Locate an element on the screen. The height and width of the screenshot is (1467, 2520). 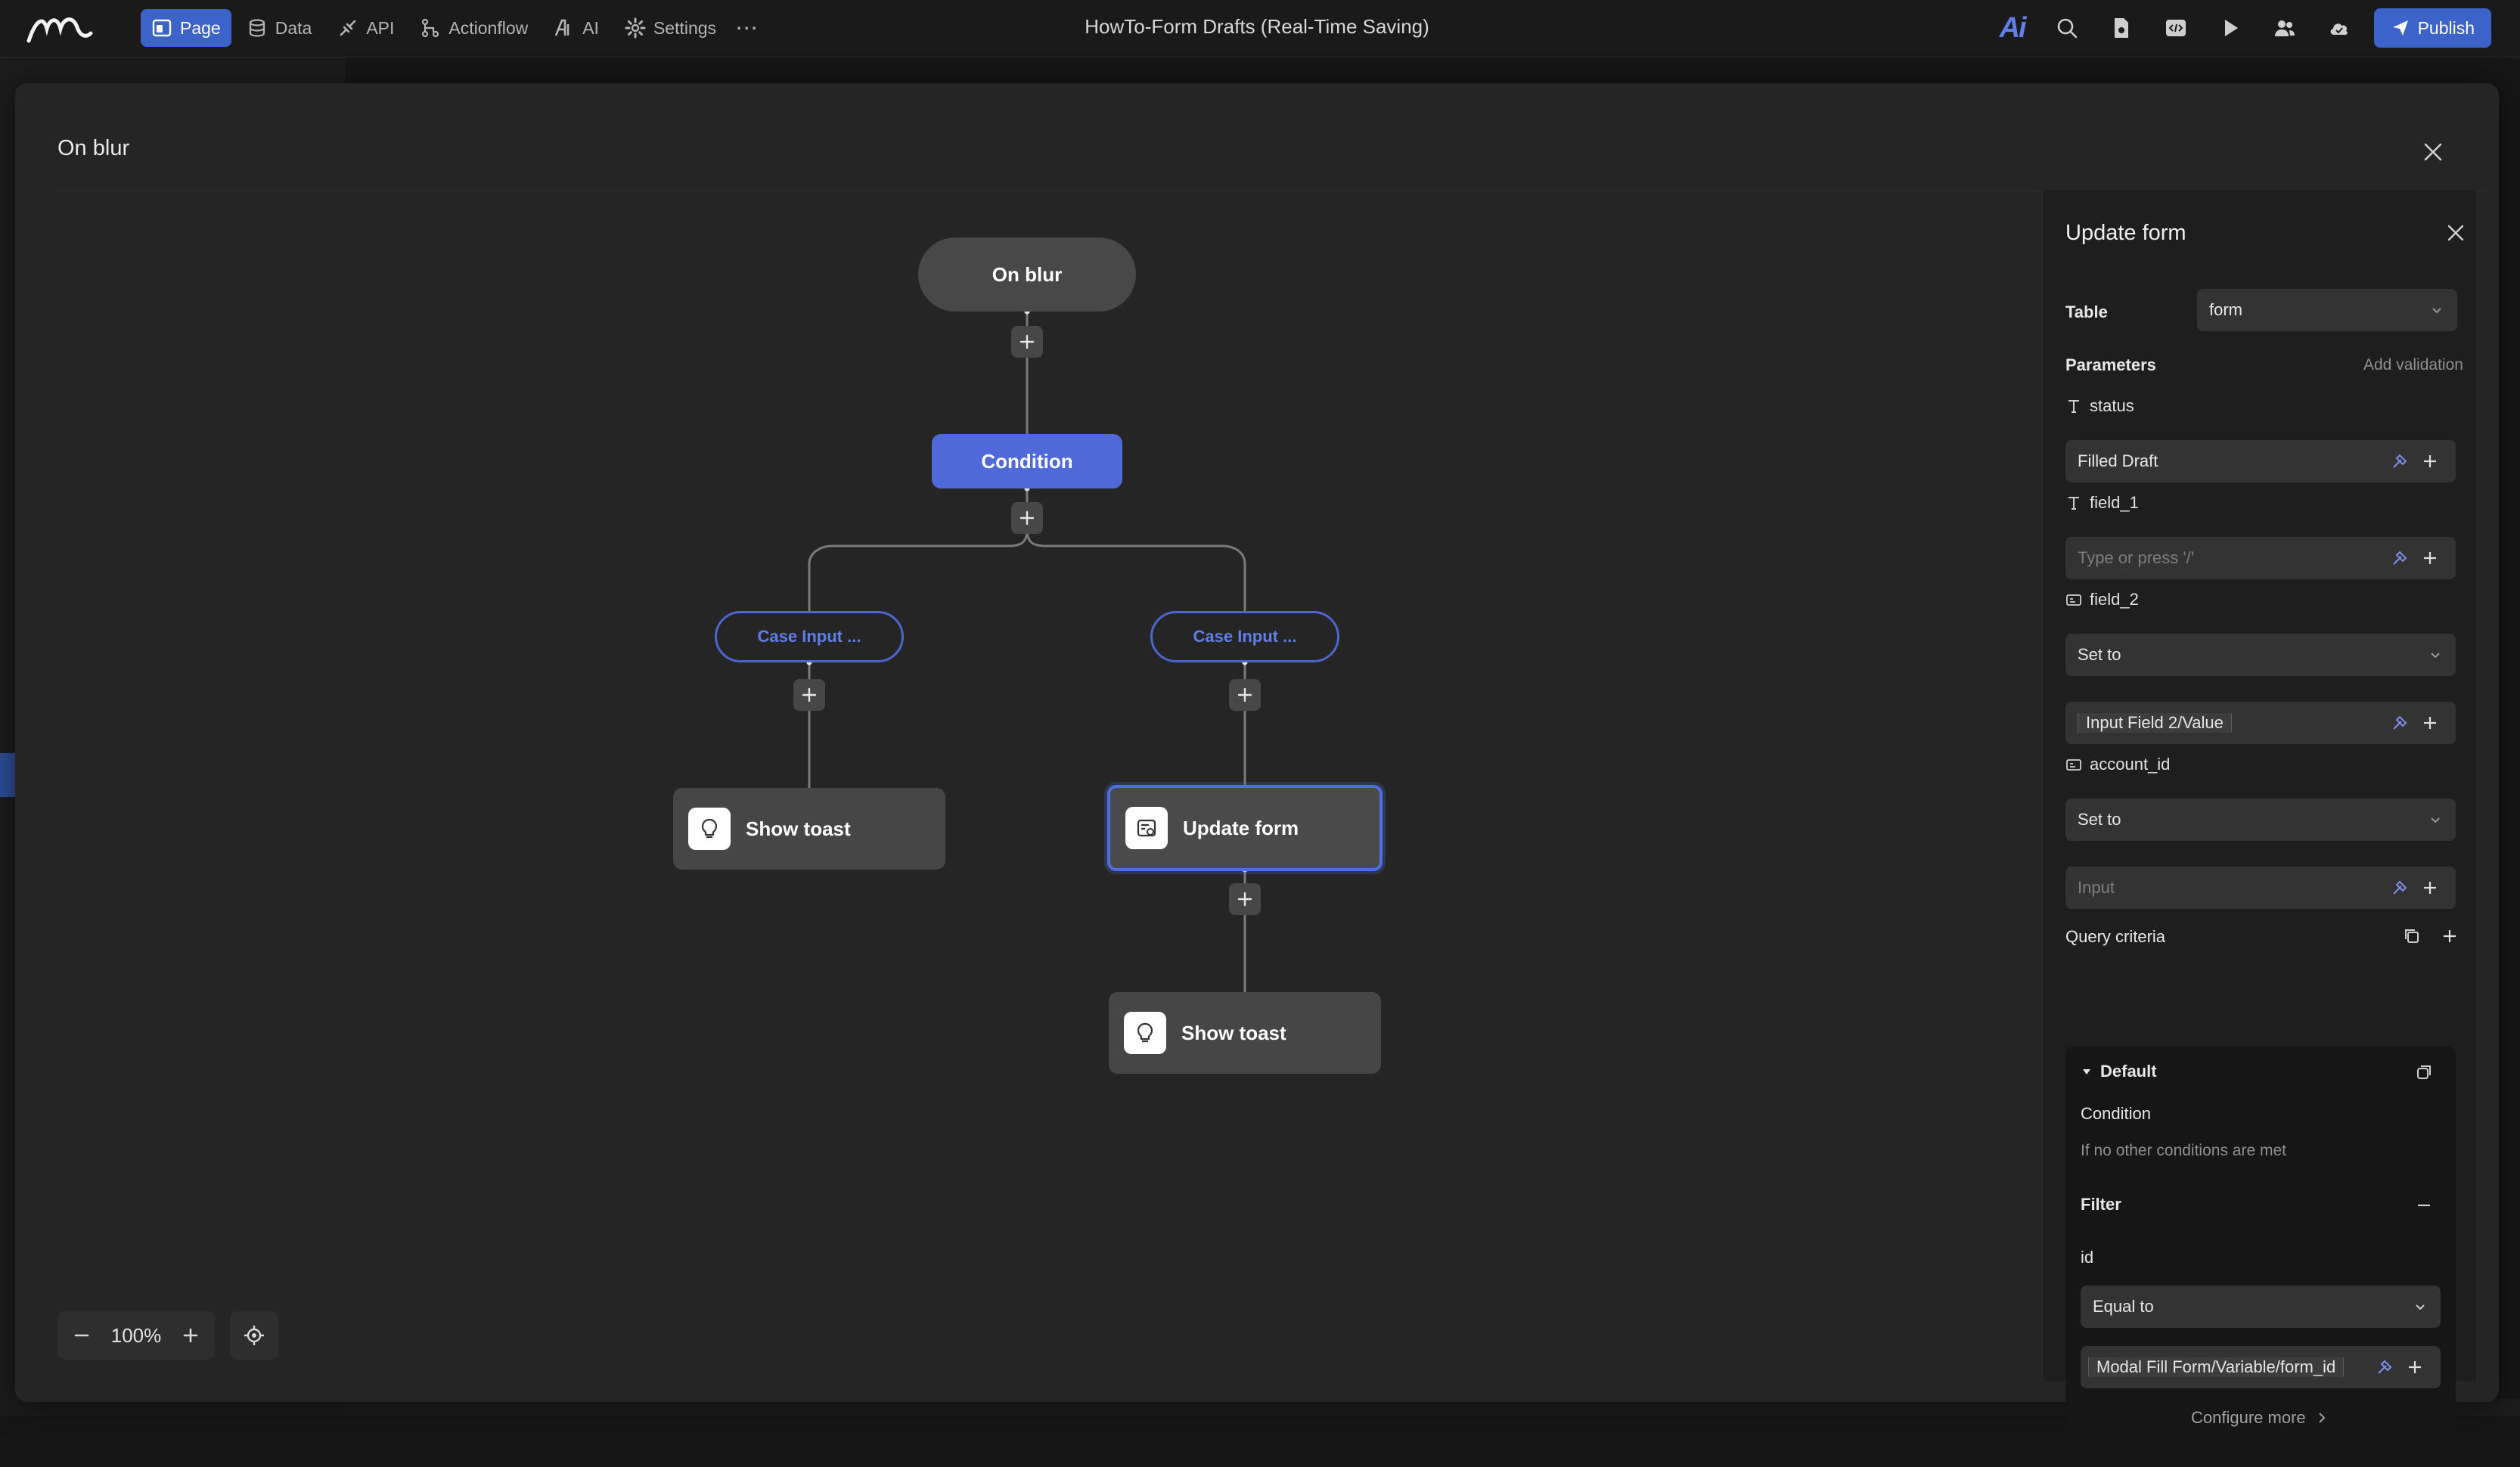
nav-page: Page is located at coordinates (186, 28).